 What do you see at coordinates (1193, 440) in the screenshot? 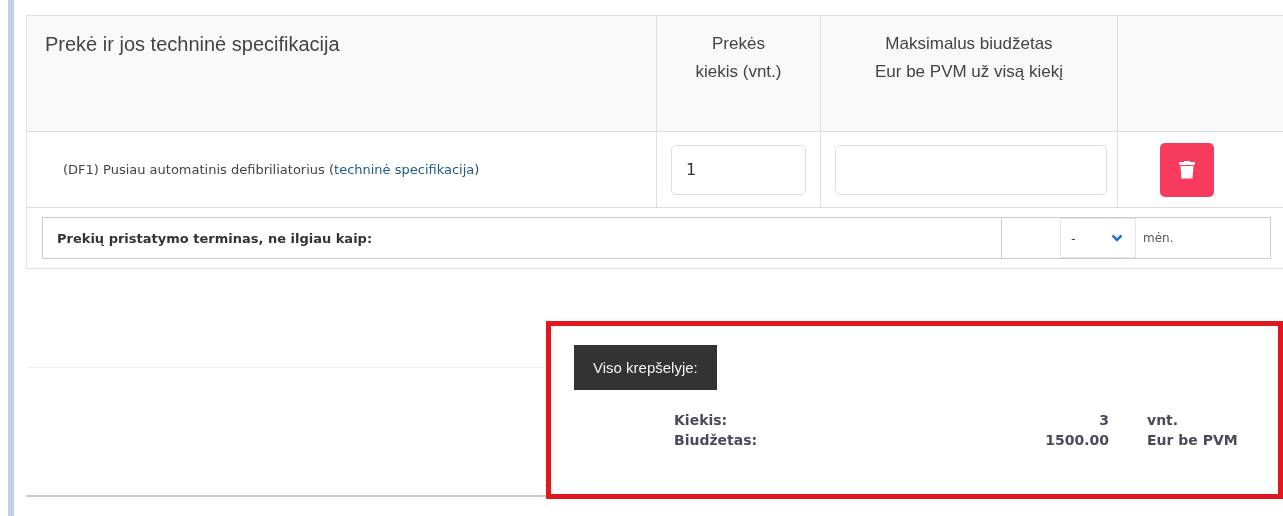
I see `summary-unit: Eur be PVM` at bounding box center [1193, 440].